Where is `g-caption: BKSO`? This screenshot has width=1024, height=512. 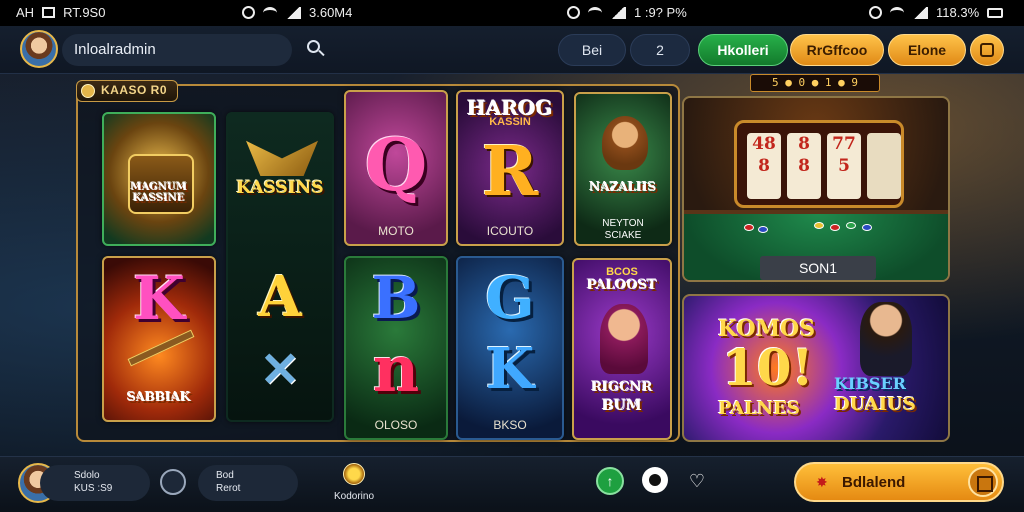 g-caption: BKSO is located at coordinates (510, 425).